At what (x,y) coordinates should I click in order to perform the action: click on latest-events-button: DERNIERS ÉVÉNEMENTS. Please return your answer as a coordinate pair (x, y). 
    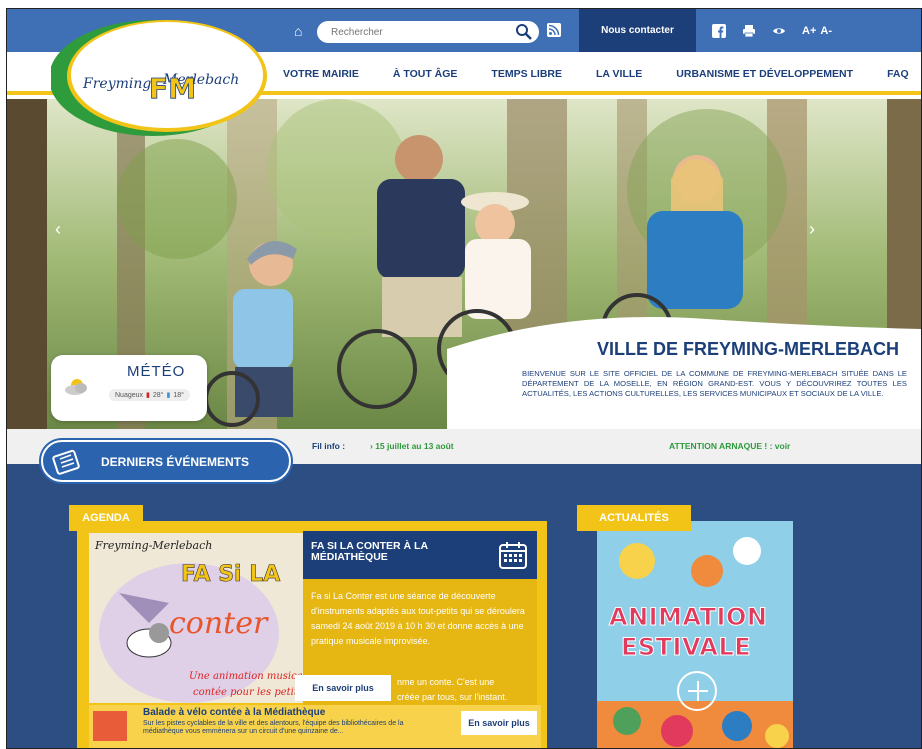
    Looking at the image, I should click on (166, 461).